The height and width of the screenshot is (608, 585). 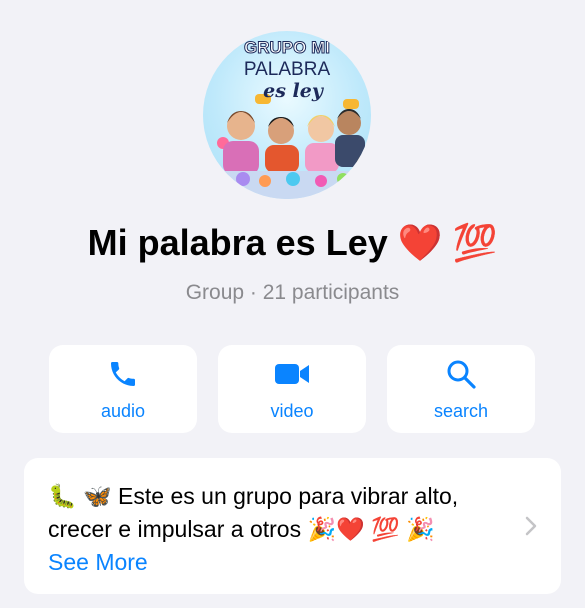 What do you see at coordinates (289, 118) in the screenshot?
I see `group-avatar-image: GRUPO MI PALABRA es ley` at bounding box center [289, 118].